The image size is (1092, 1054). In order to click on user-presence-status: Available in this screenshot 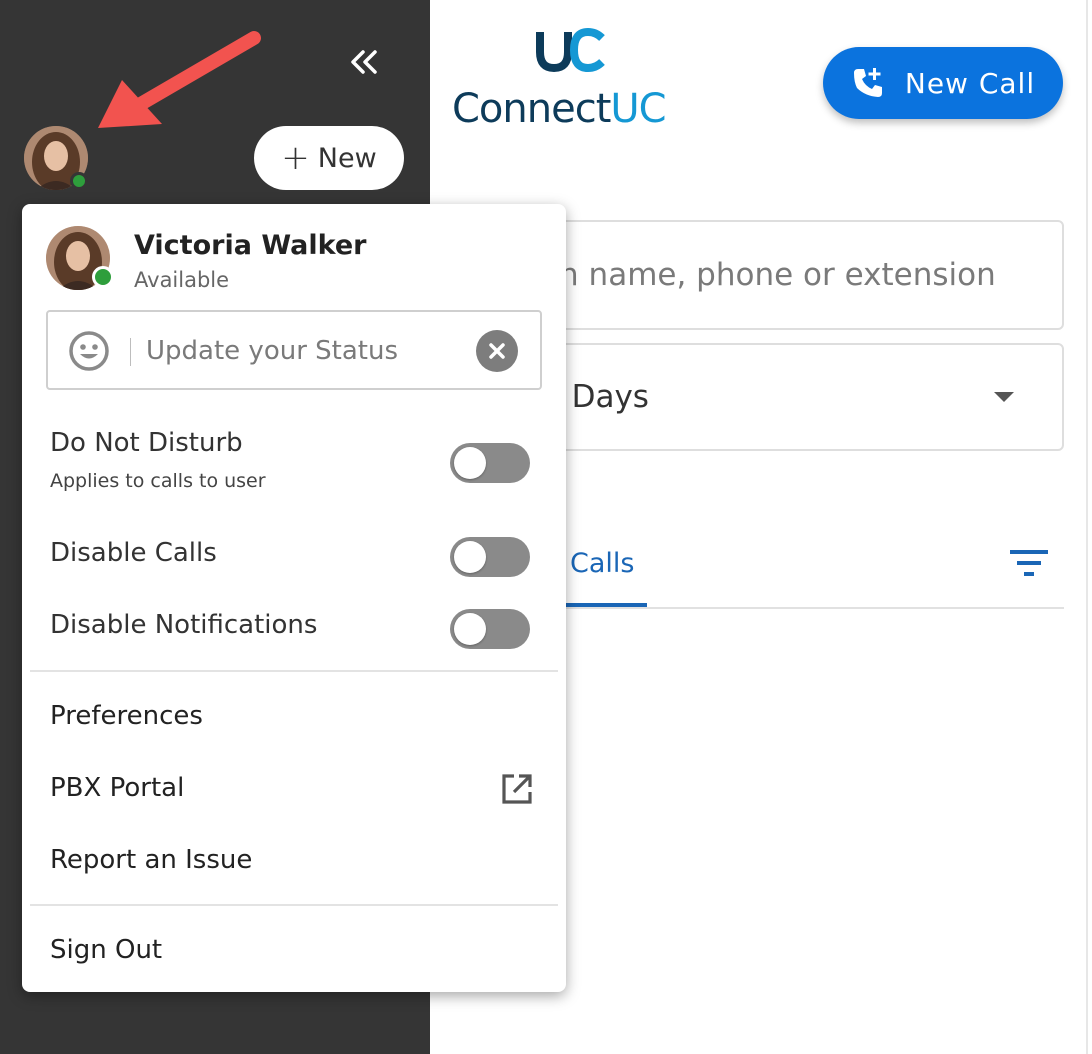, I will do `click(182, 280)`.